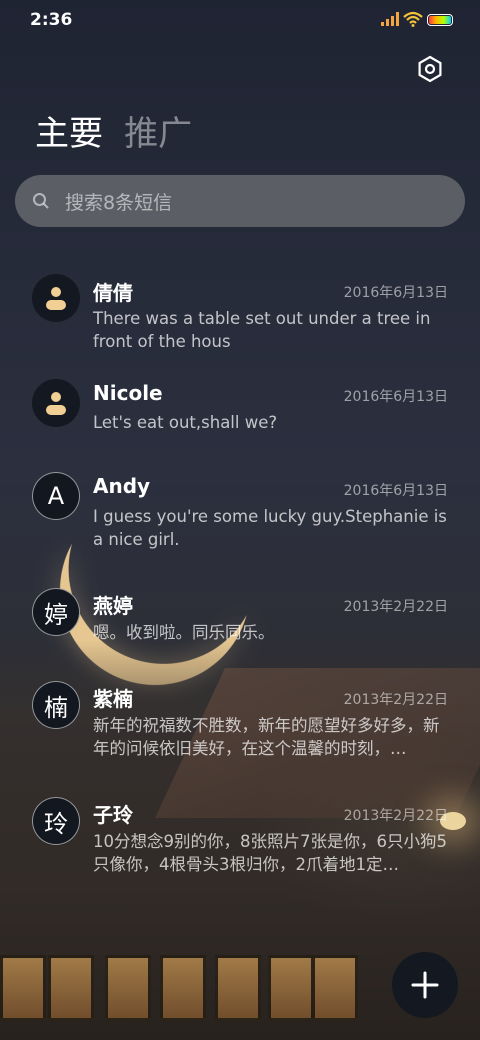 Image resolution: width=480 pixels, height=1040 pixels. What do you see at coordinates (41, 201) in the screenshot?
I see `search-icon` at bounding box center [41, 201].